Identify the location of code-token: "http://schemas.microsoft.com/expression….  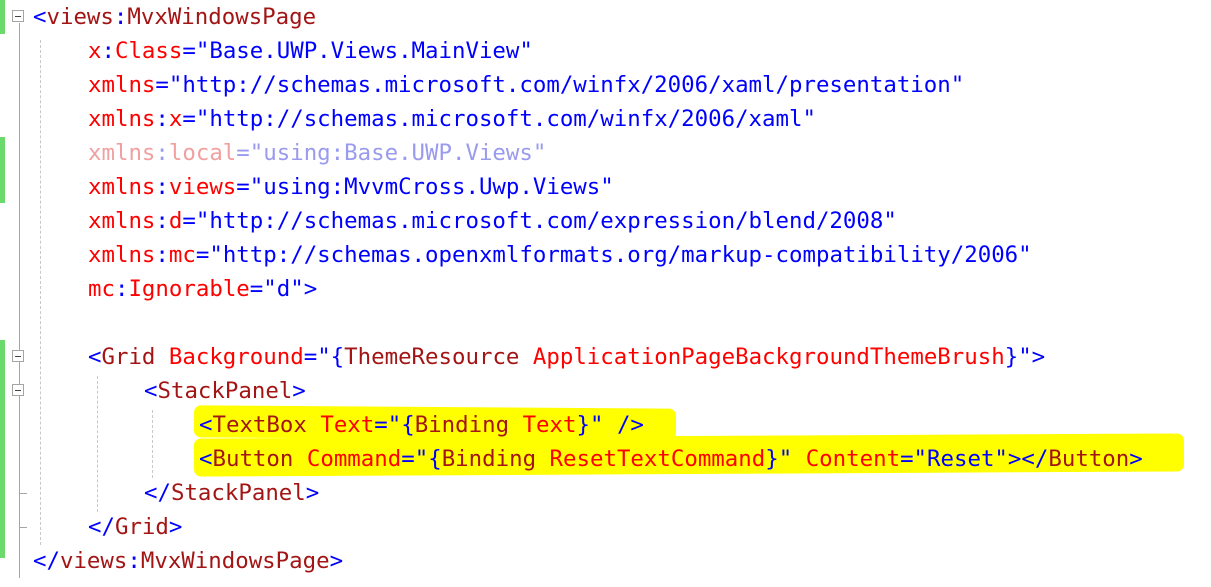
(546, 221).